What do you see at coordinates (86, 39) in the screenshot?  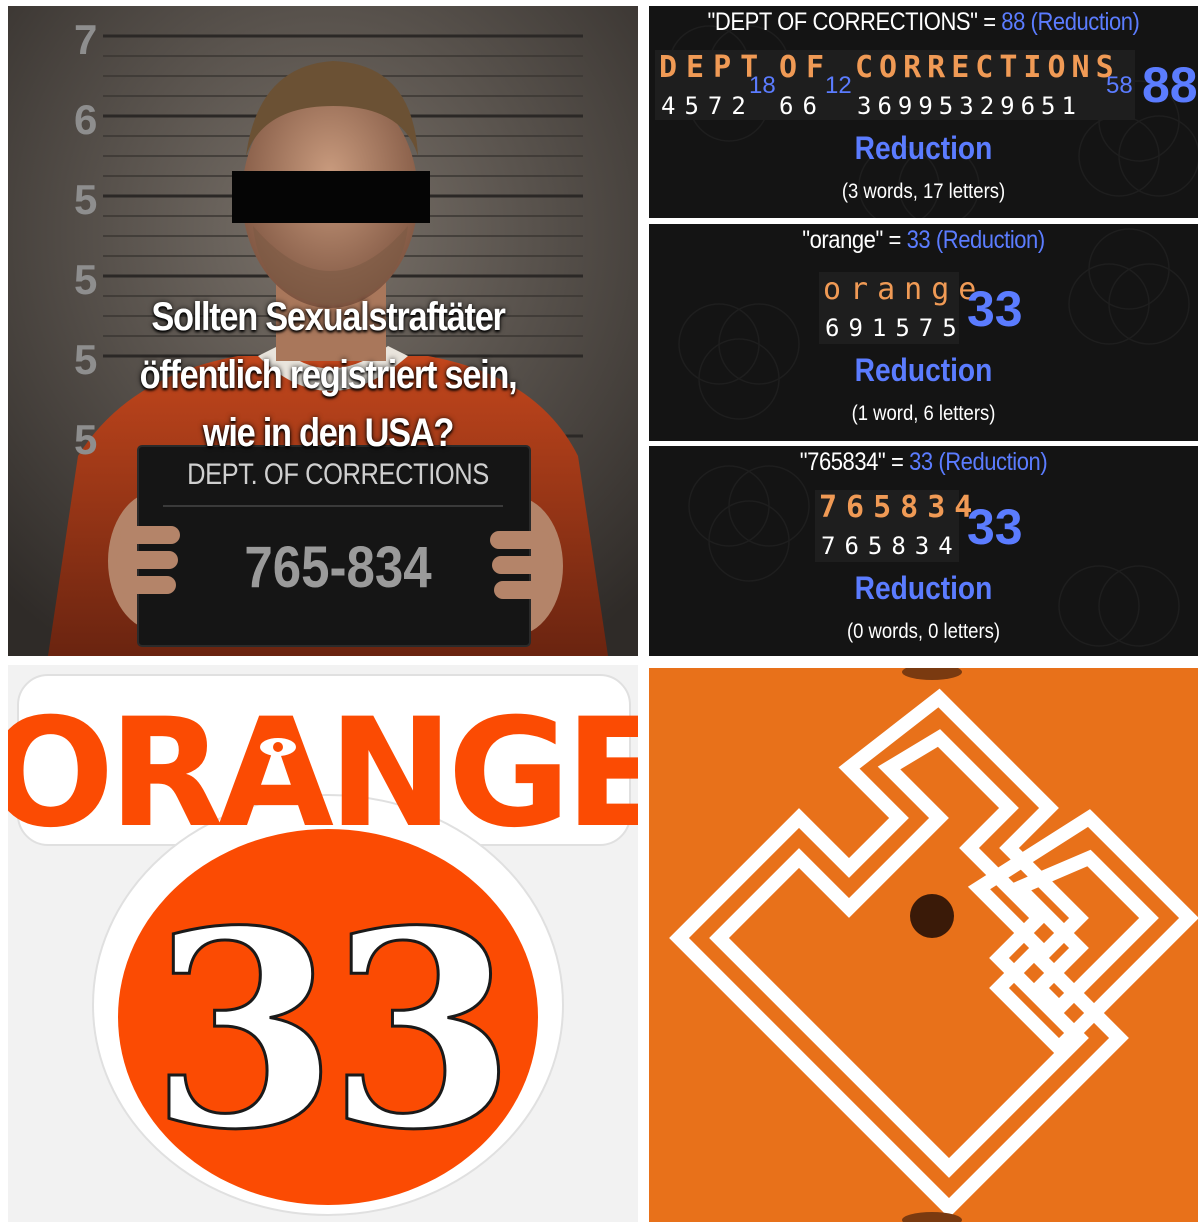 I see `ruler-mark: 7` at bounding box center [86, 39].